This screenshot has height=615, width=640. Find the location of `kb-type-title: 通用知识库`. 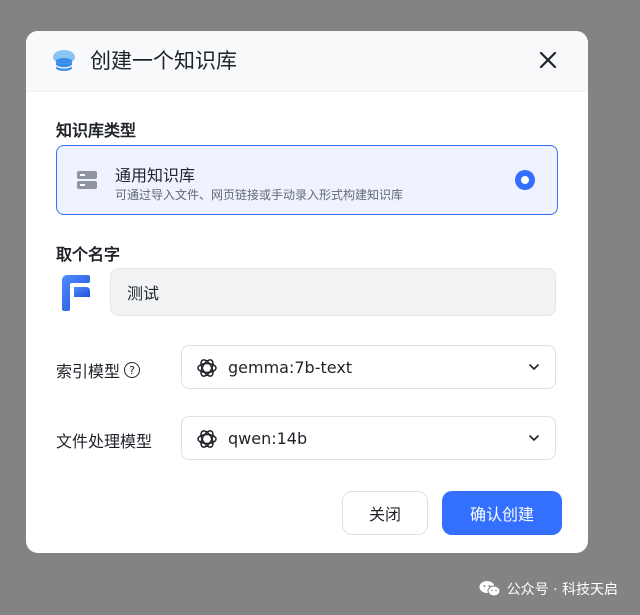

kb-type-title: 通用知识库 is located at coordinates (155, 175).